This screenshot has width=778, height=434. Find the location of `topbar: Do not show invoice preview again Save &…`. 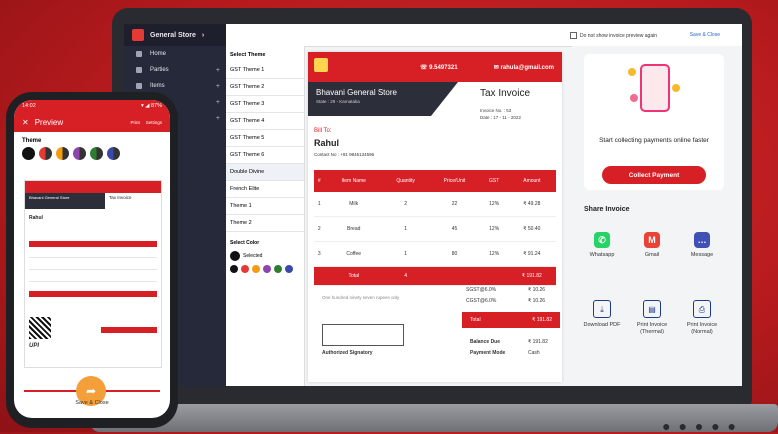

topbar: Do not show invoice preview again Save &… is located at coordinates (484, 35).